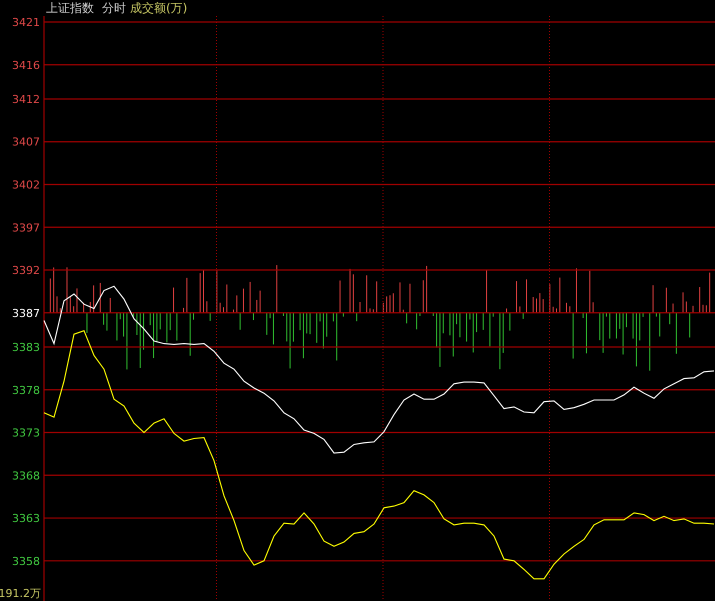 The image size is (715, 601). Describe the element at coordinates (26, 227) in the screenshot. I see `axis-label: 3397` at that location.